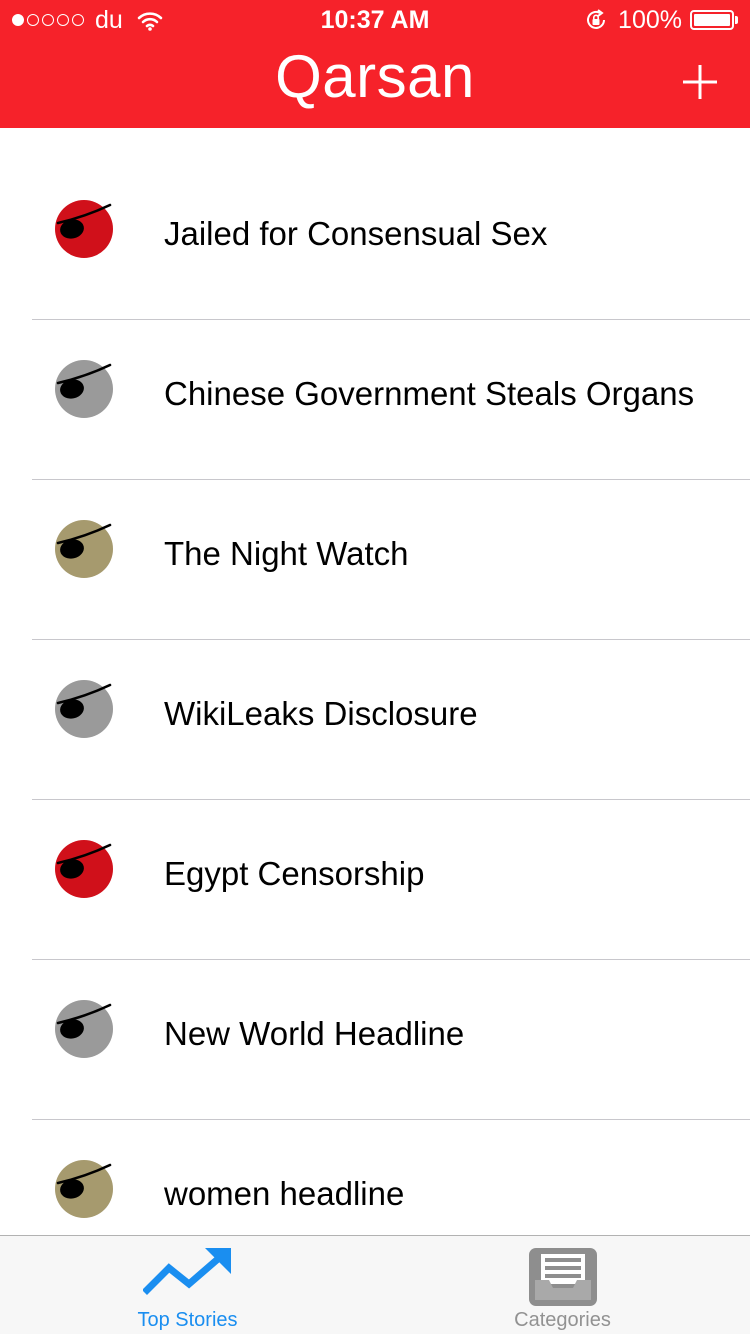 This screenshot has width=750, height=1334. What do you see at coordinates (650, 20) in the screenshot?
I see `battery-percentage: 100%` at bounding box center [650, 20].